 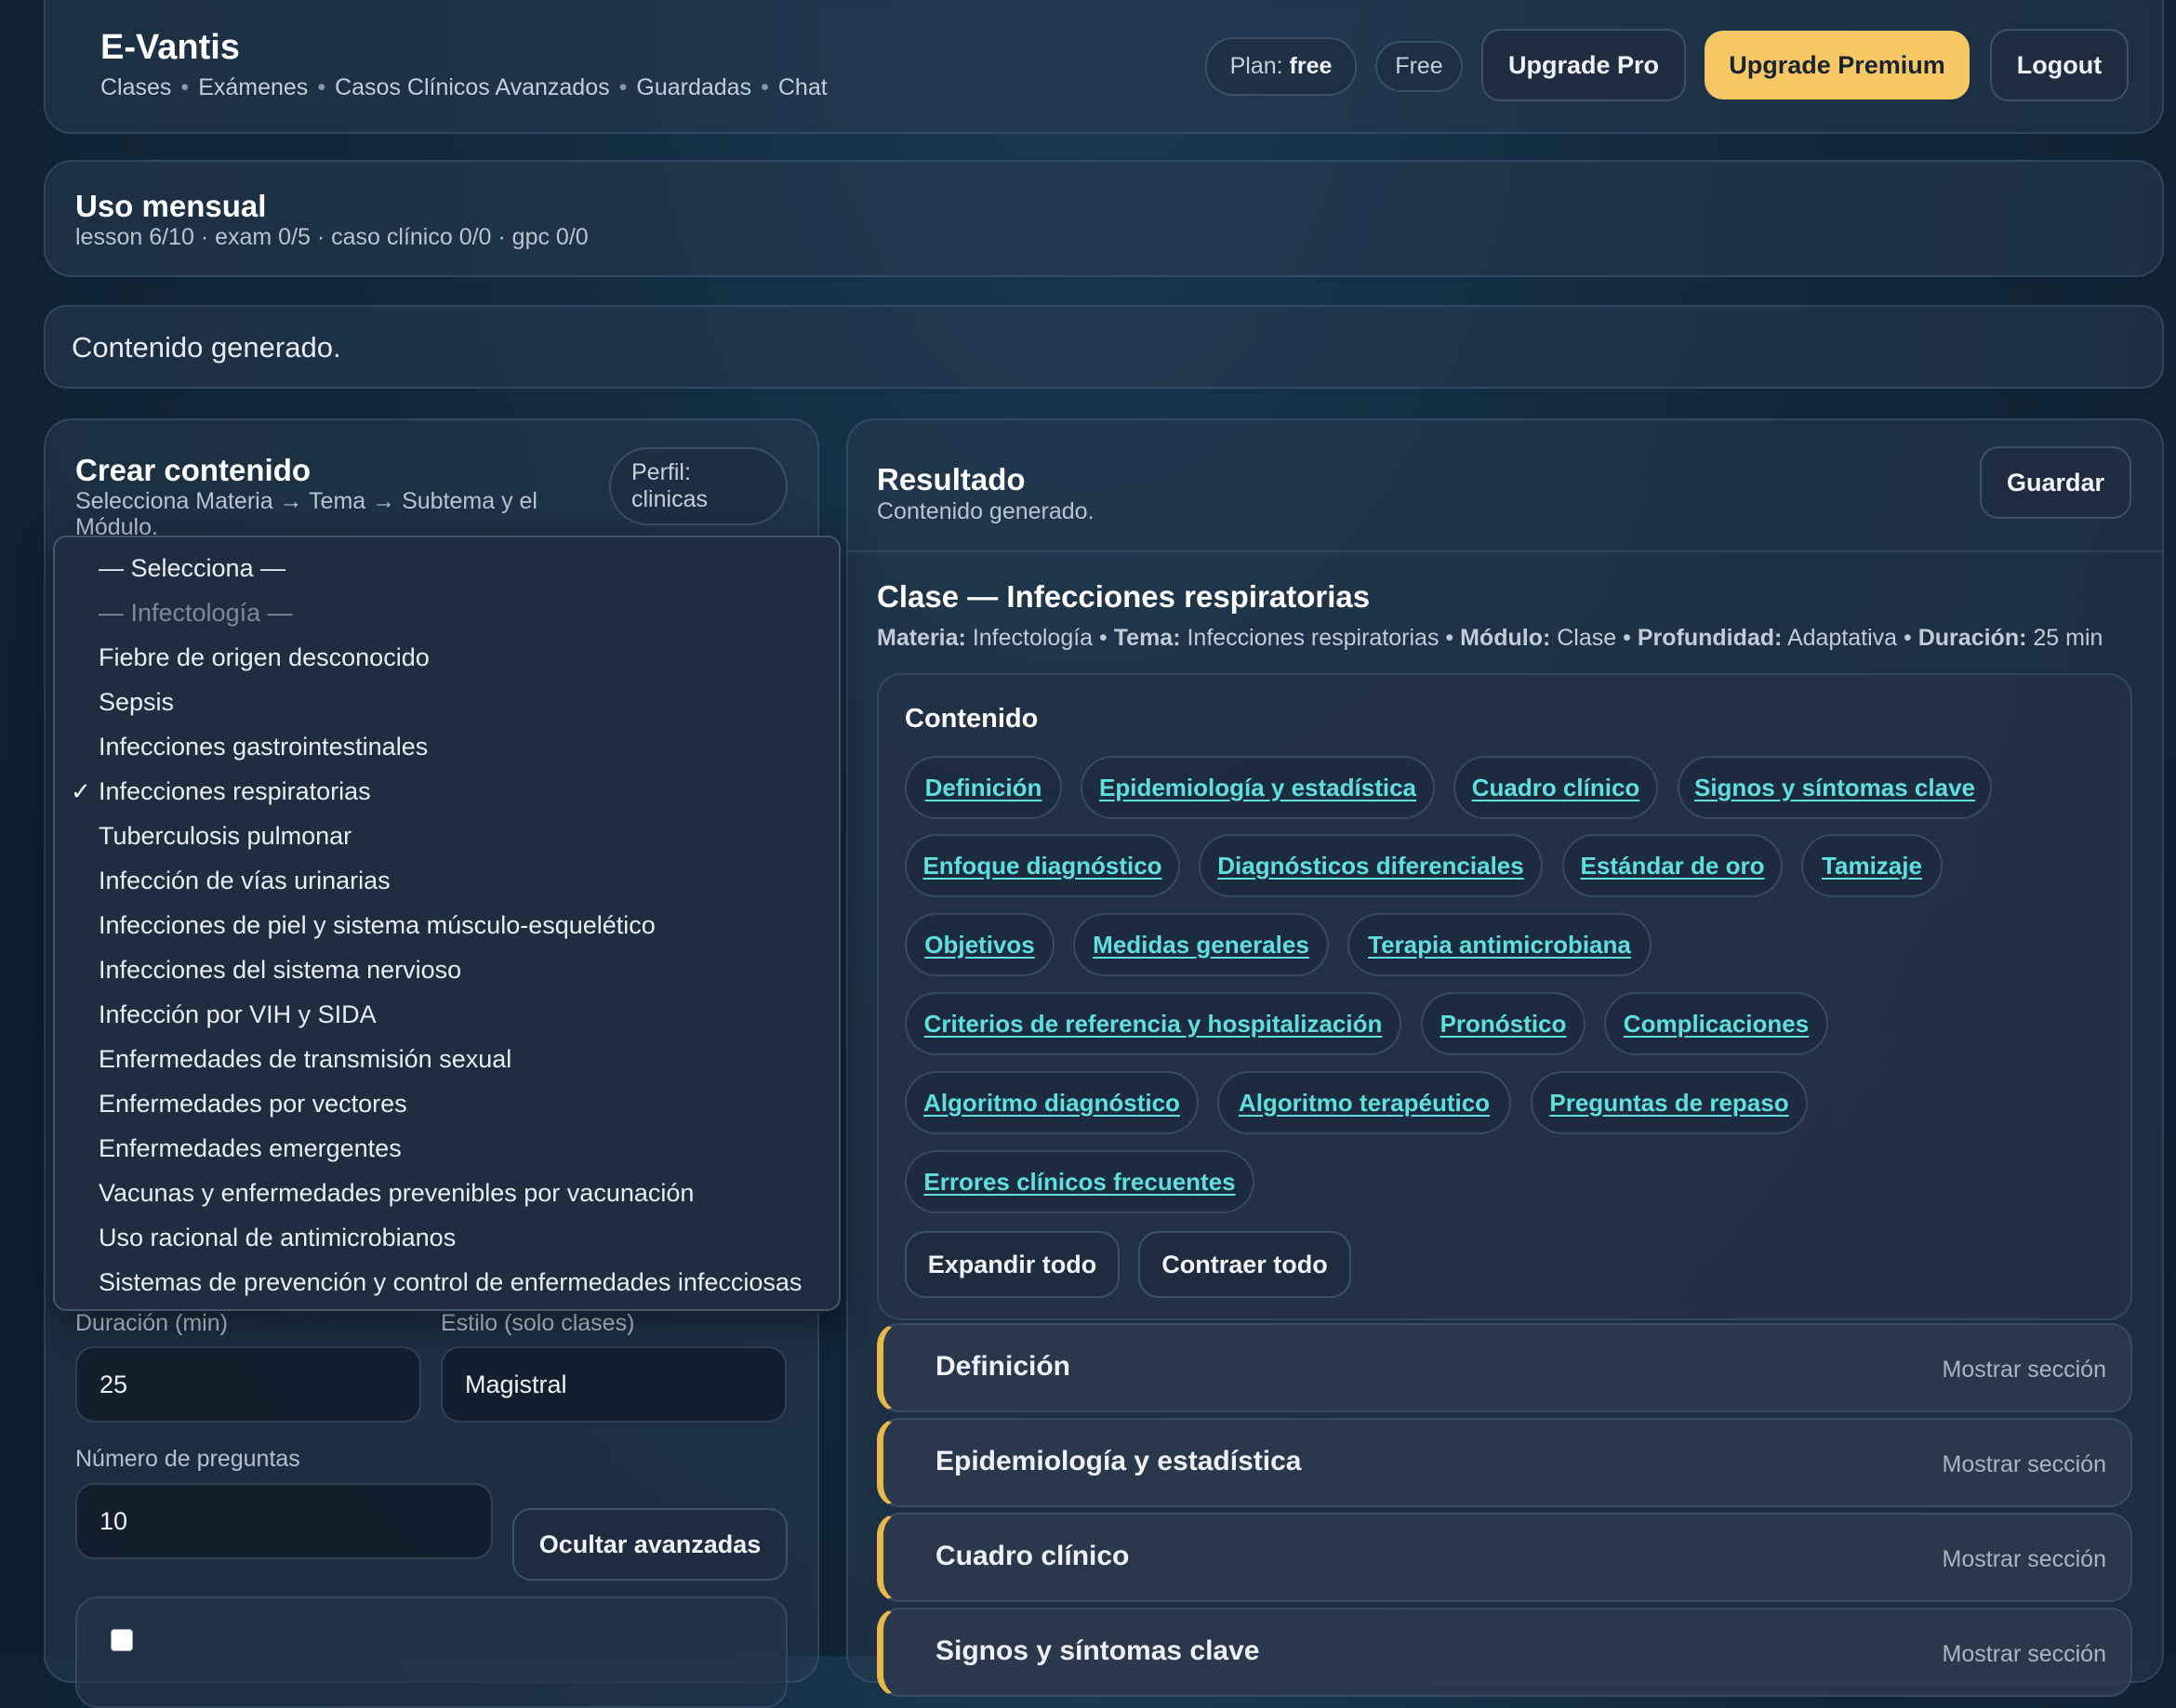 What do you see at coordinates (432, 1652) in the screenshot?
I see `options-box` at bounding box center [432, 1652].